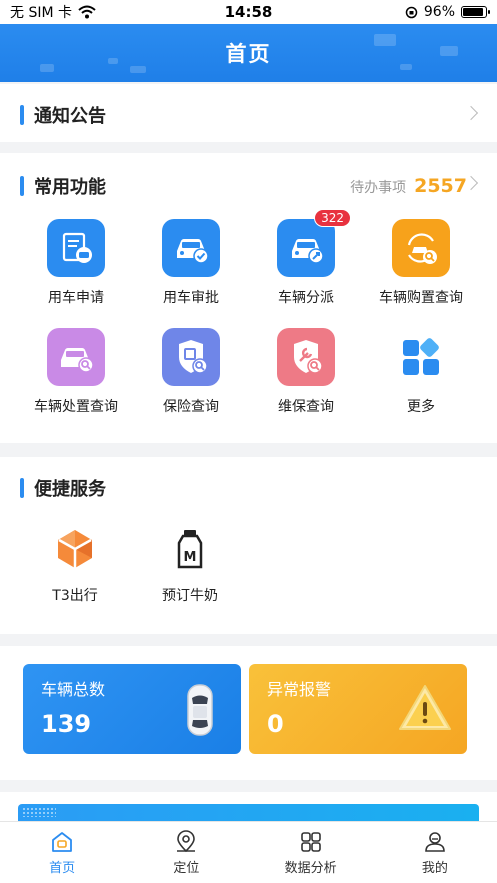  Describe the element at coordinates (63, 488) in the screenshot. I see `services-title: 便捷服务` at that location.